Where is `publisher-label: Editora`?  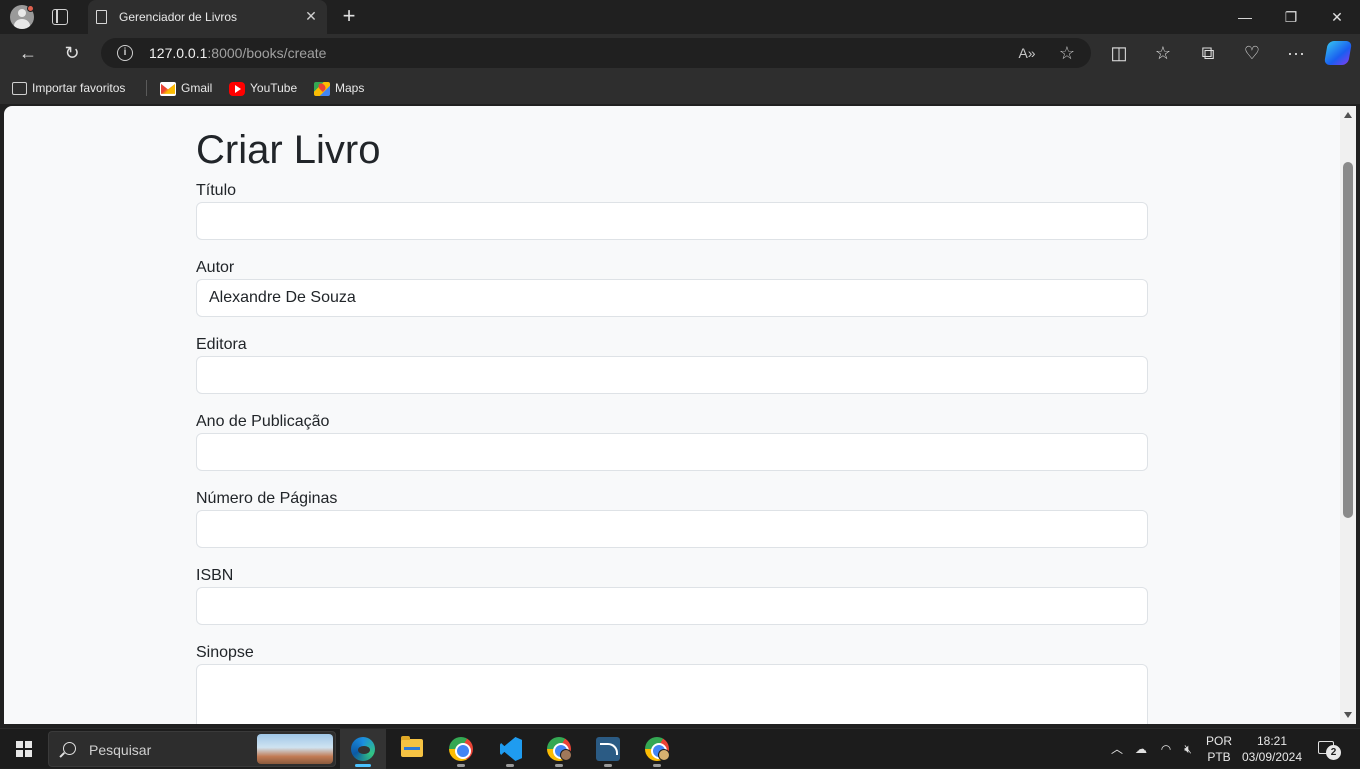
publisher-label: Editora is located at coordinates (221, 344).